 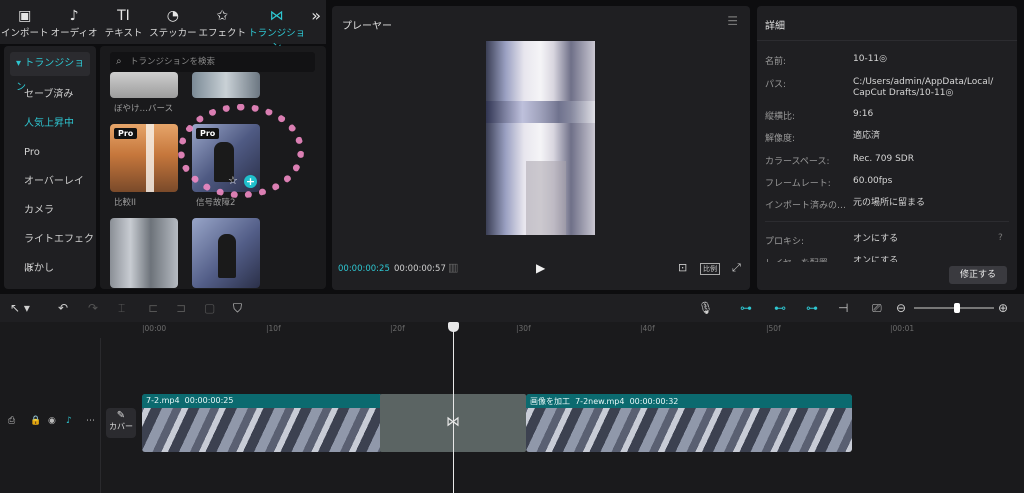 What do you see at coordinates (262, 423) in the screenshot?
I see `video-clip: 7-2.mp4 00:00:00:25` at bounding box center [262, 423].